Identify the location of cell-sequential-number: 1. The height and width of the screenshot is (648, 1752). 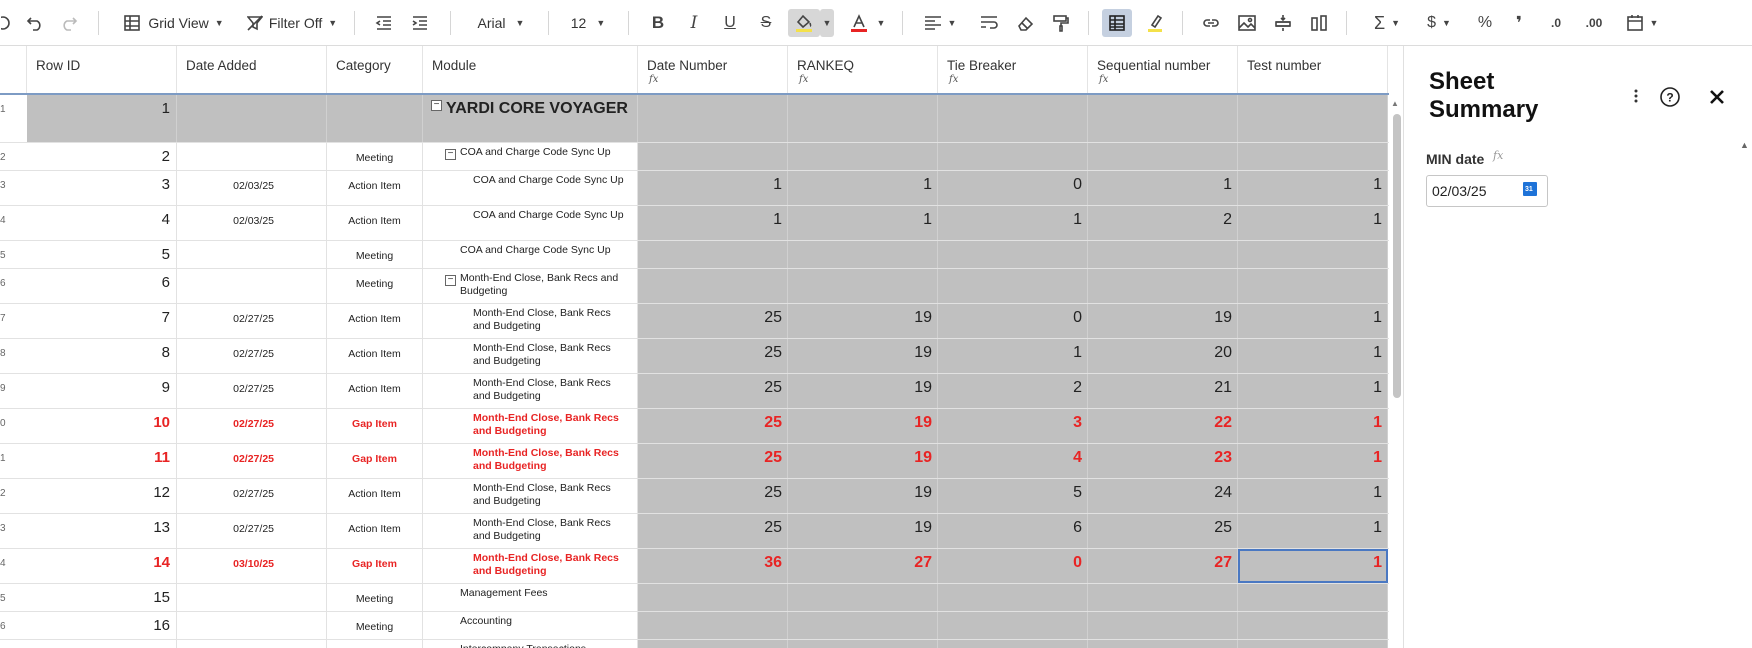
(1163, 188).